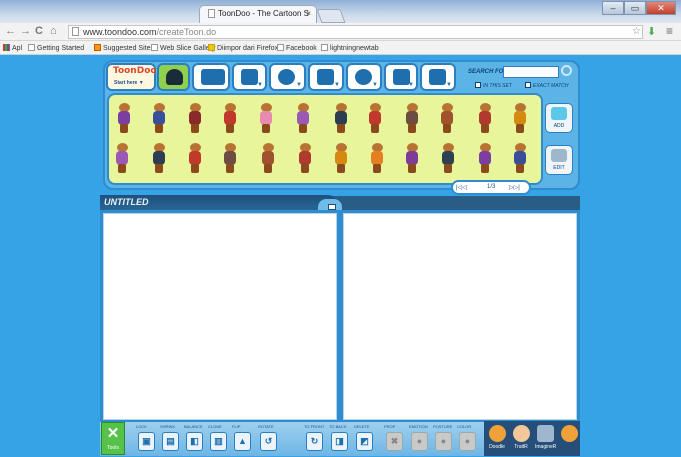 The width and height of the screenshot is (681, 457). What do you see at coordinates (559, 160) in the screenshot?
I see `edit-button: EDIT` at bounding box center [559, 160].